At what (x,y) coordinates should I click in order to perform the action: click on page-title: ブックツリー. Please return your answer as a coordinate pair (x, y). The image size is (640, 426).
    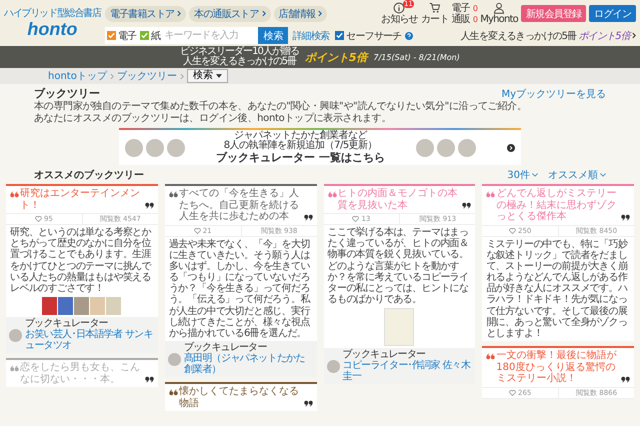
    Looking at the image, I should click on (67, 93).